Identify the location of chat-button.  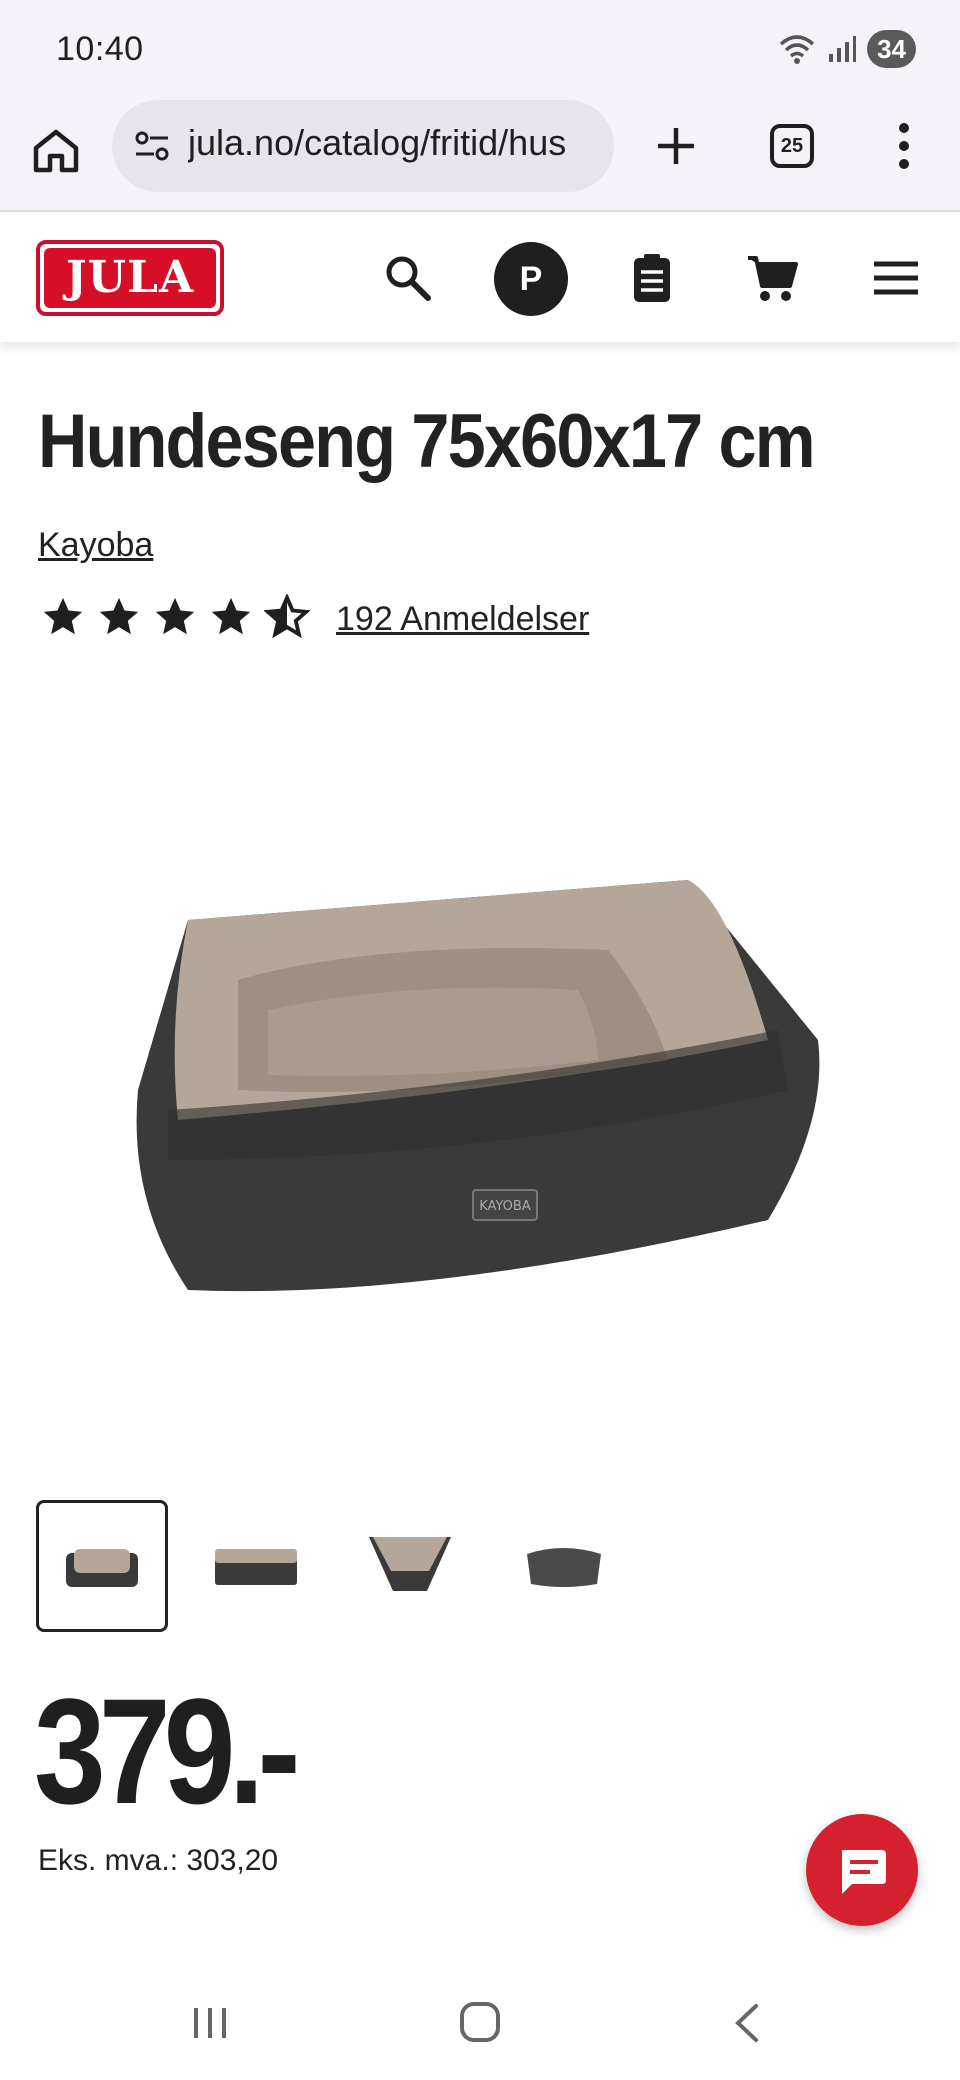
(862, 1870).